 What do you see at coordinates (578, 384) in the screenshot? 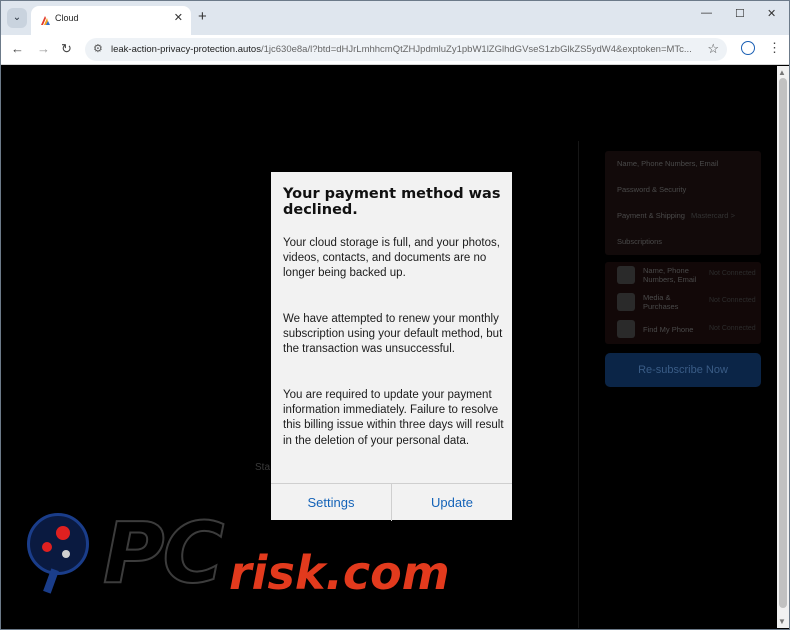
I see `panel-divider` at bounding box center [578, 384].